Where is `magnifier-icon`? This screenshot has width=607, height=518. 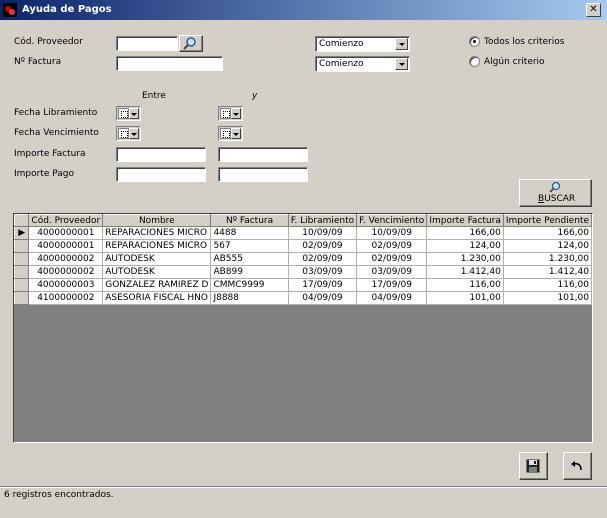
magnifier-icon is located at coordinates (189, 43).